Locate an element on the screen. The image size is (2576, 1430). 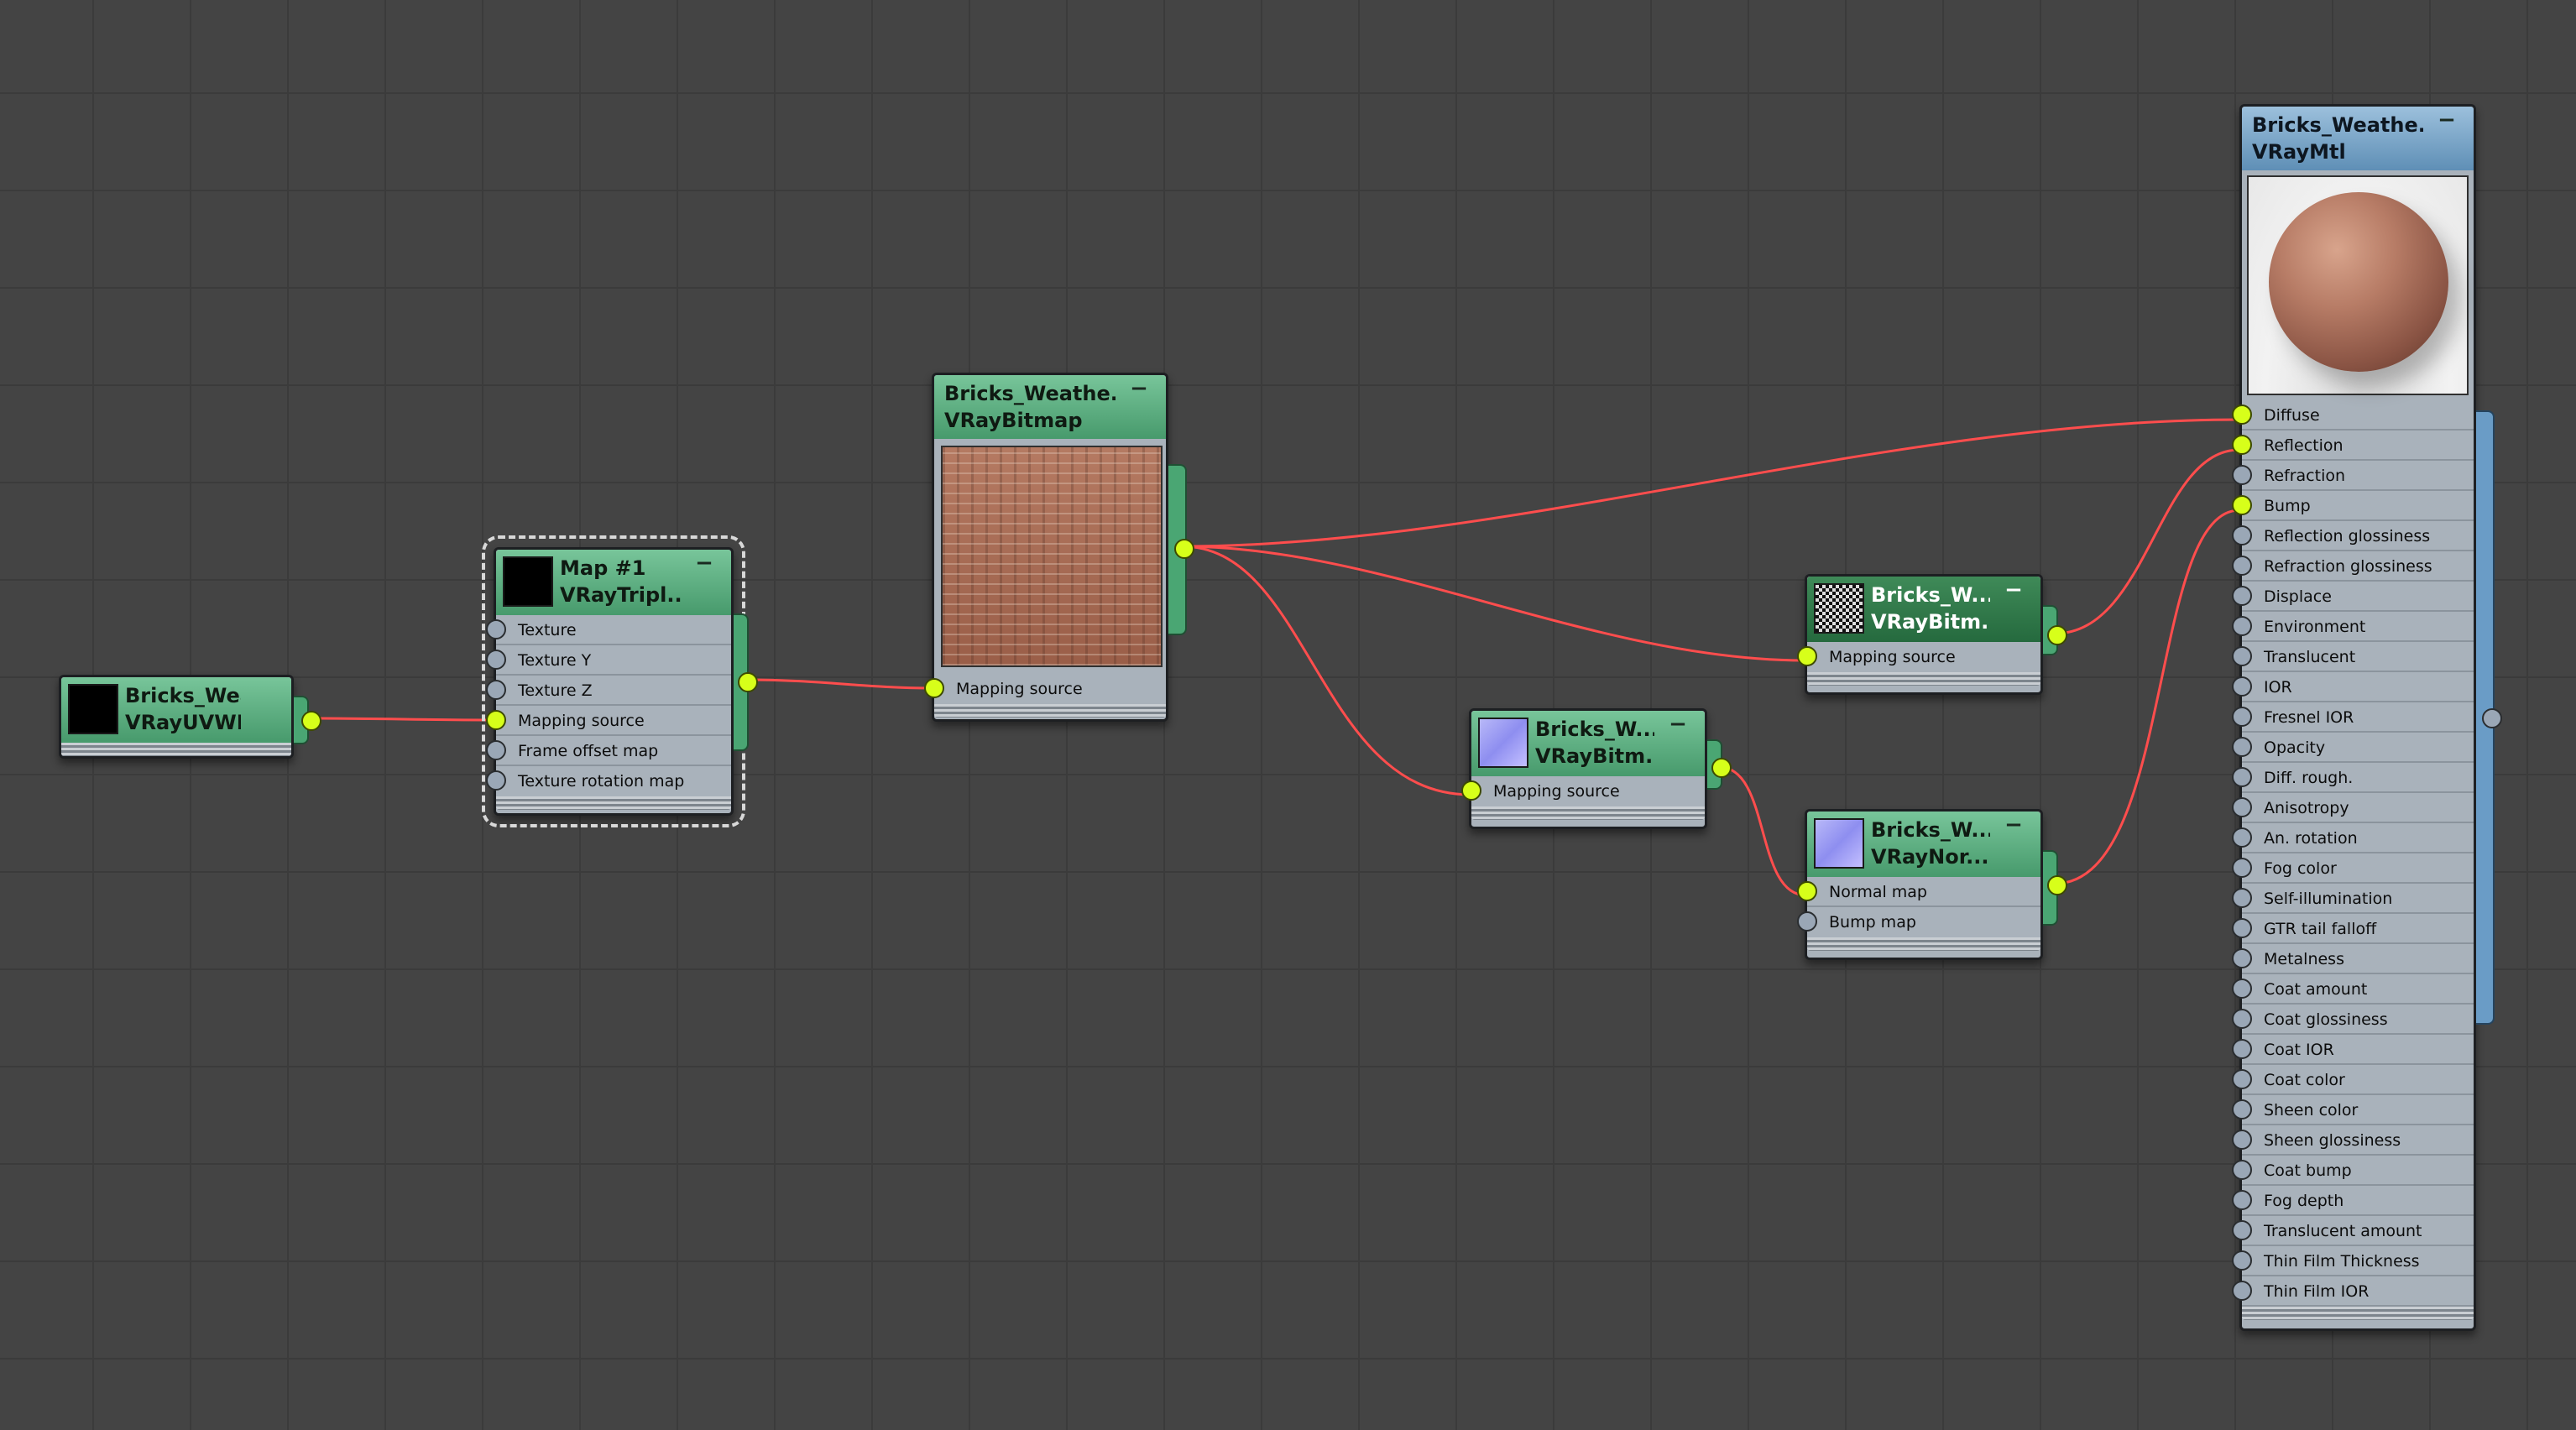
slot-coat-bump: Coat bump is located at coordinates (2353, 1171).